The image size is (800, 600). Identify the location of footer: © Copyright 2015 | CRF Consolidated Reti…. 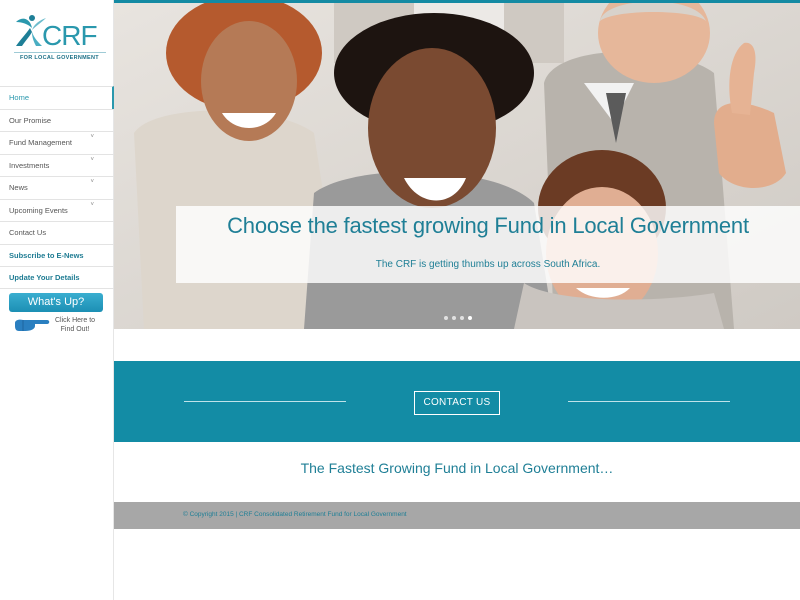
(457, 515).